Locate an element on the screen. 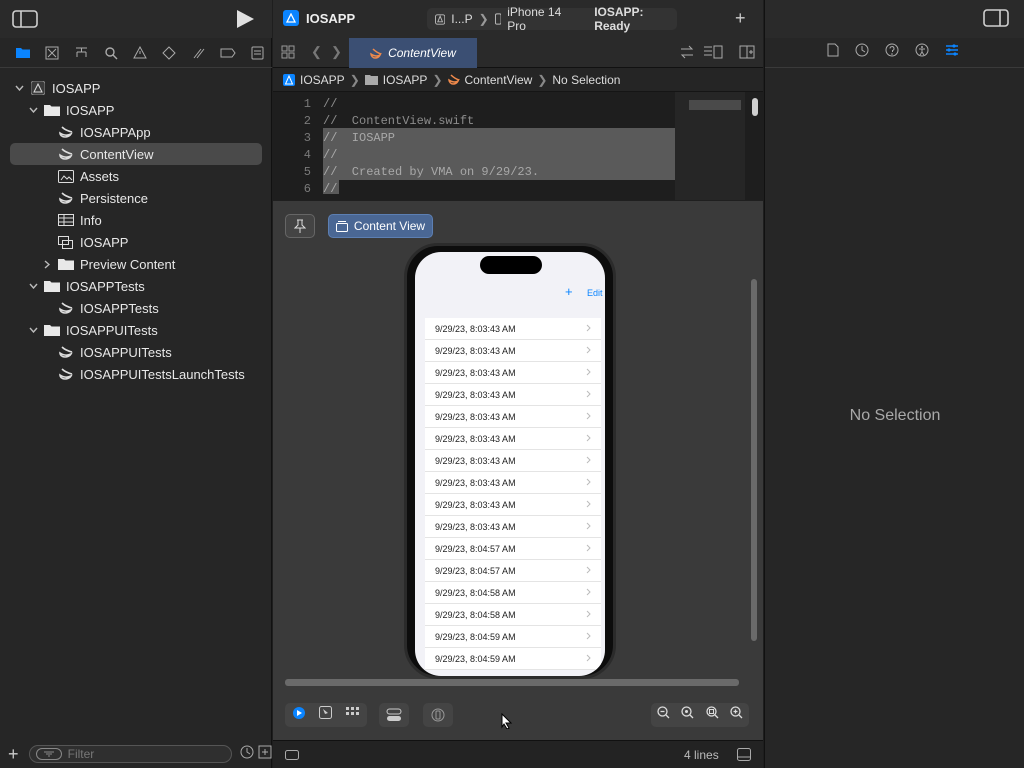  recent-files-icon is located at coordinates (247, 754).